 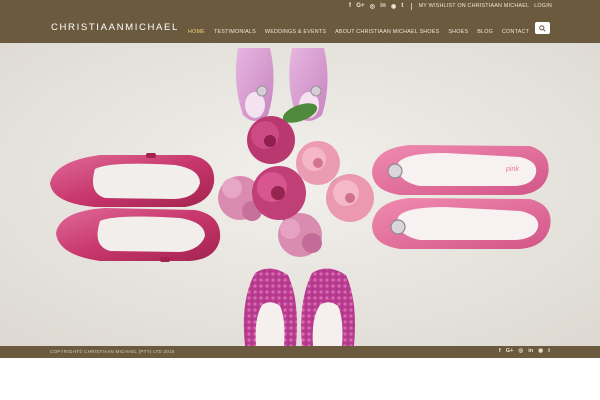 I want to click on footer-twitter-icon: t, so click(x=549, y=351).